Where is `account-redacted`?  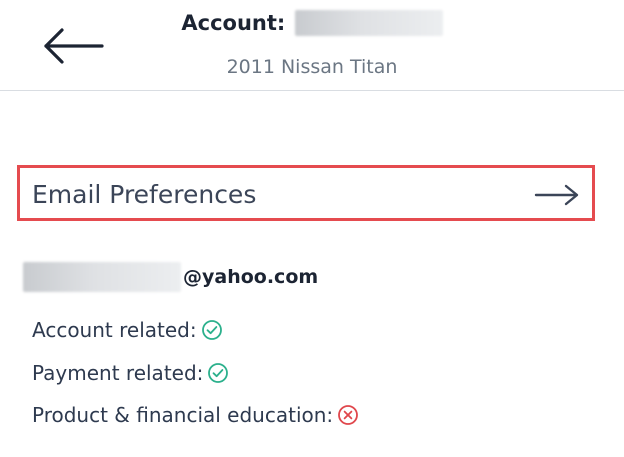 account-redacted is located at coordinates (368, 23).